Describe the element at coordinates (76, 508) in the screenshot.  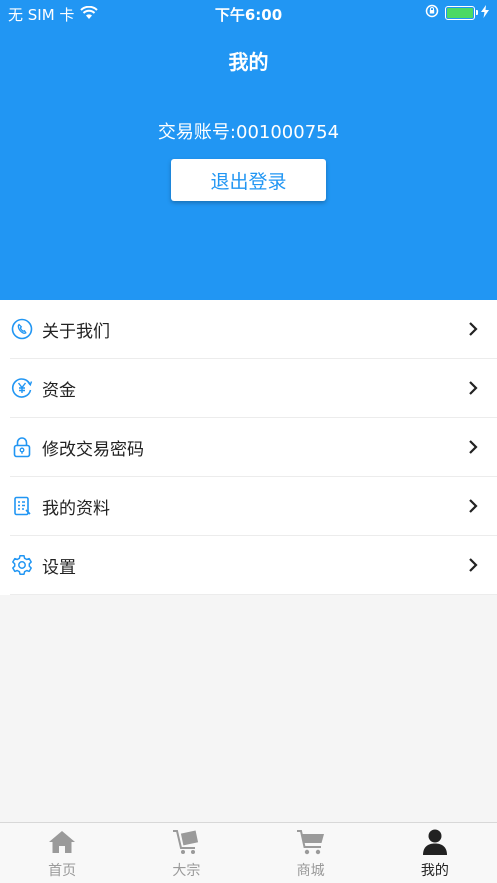
I see `menu-item-label: 我的资料` at that location.